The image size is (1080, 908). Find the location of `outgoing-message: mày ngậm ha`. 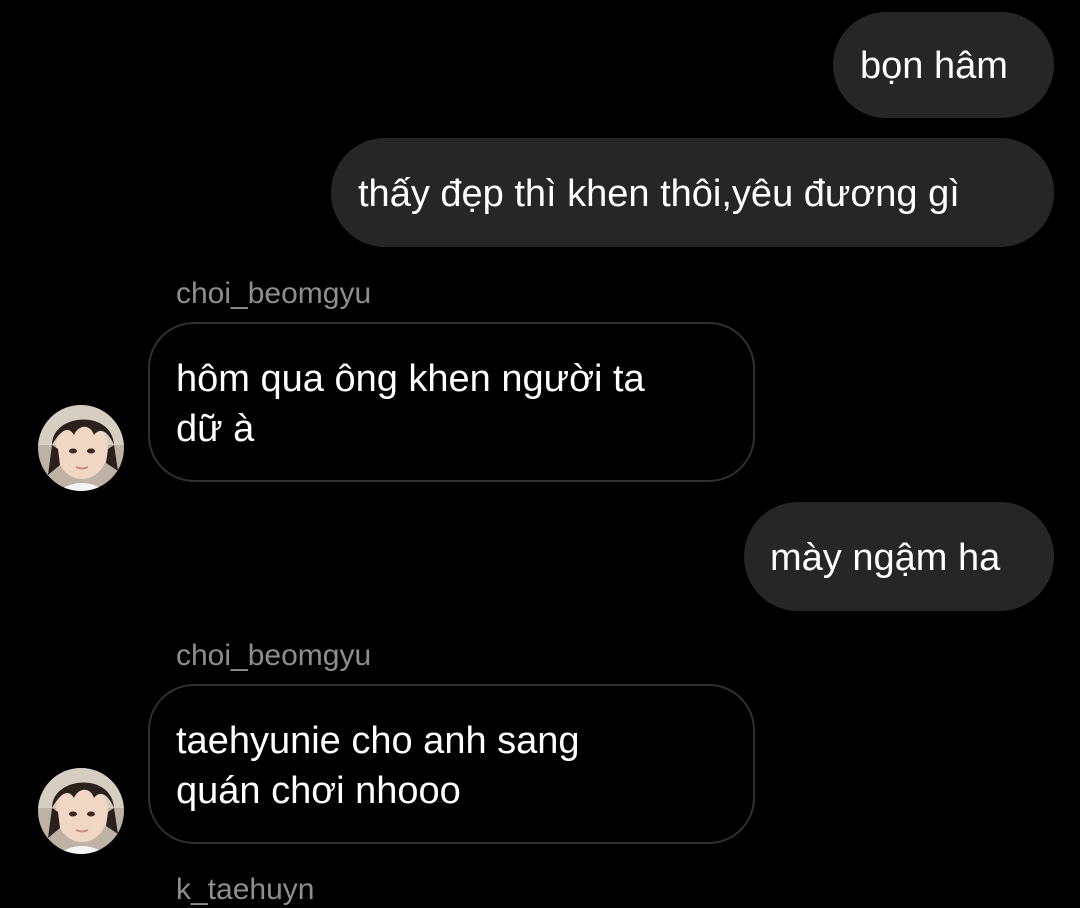

outgoing-message: mày ngậm ha is located at coordinates (899, 556).